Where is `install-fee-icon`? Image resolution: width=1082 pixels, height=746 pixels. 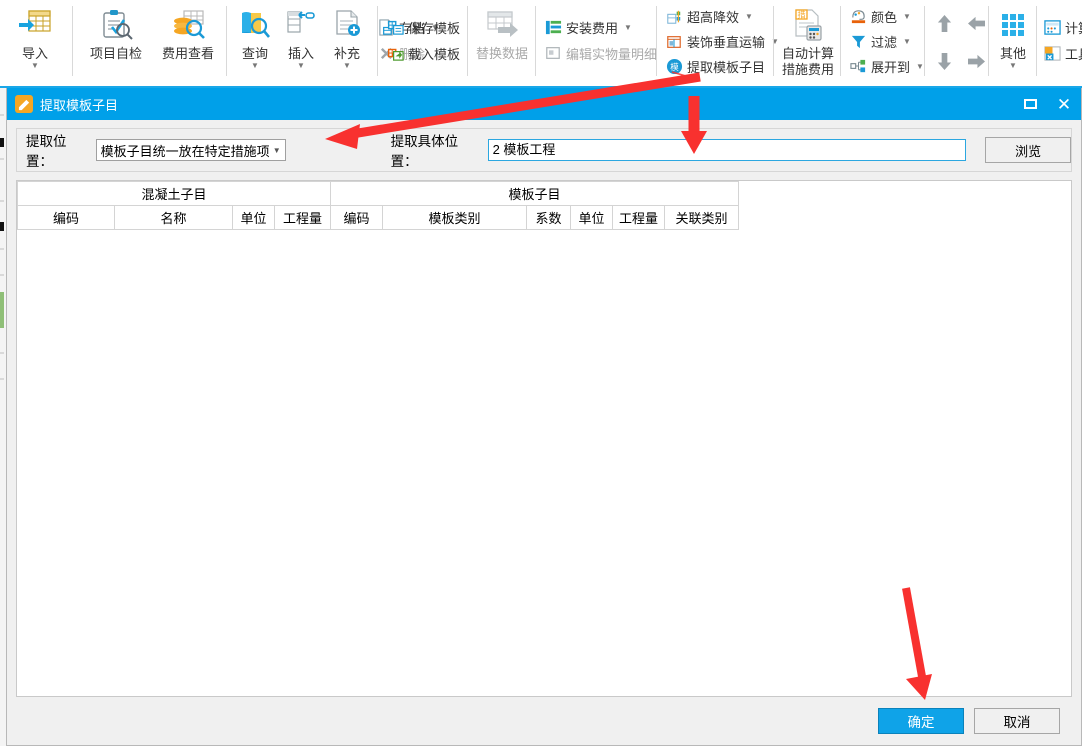
install-fee-icon is located at coordinates (553, 27).